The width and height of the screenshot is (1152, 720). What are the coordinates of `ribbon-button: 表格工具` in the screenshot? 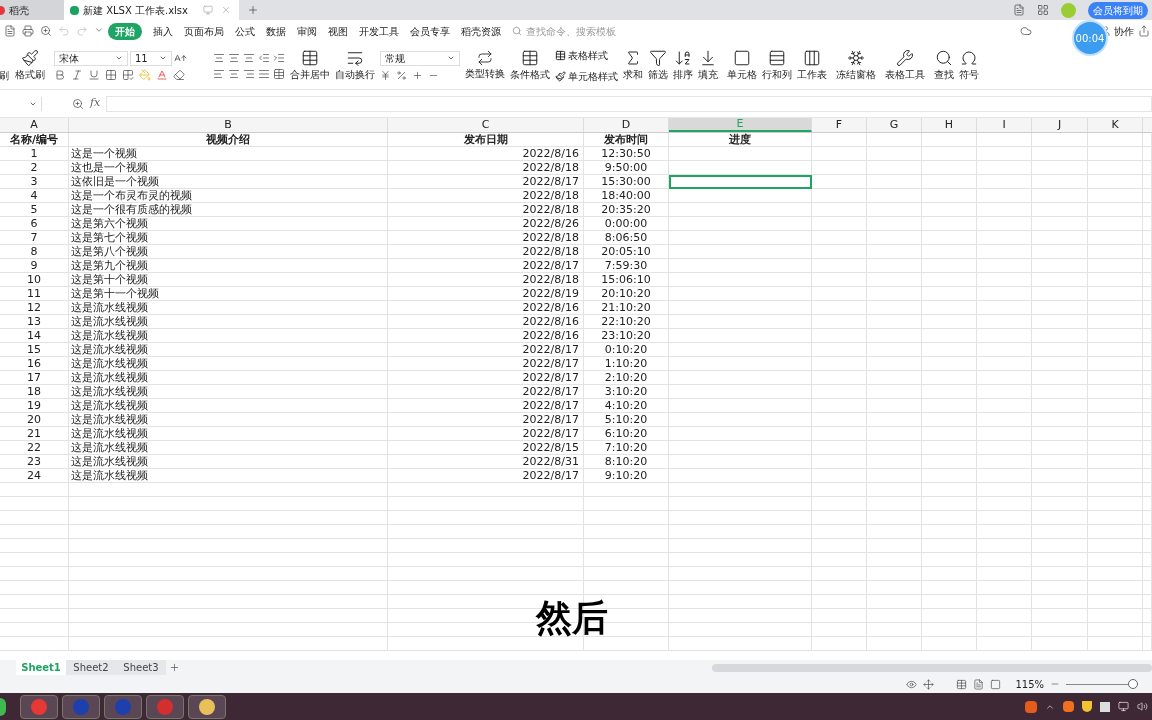 It's located at (905, 65).